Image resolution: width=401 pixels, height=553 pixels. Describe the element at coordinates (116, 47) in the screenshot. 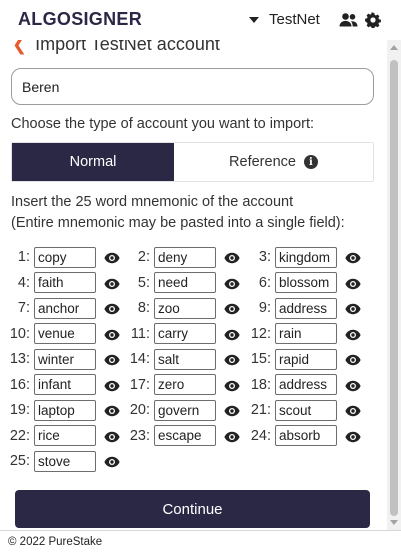

I see `page-title-row: ❮ Import TestNet account` at that location.